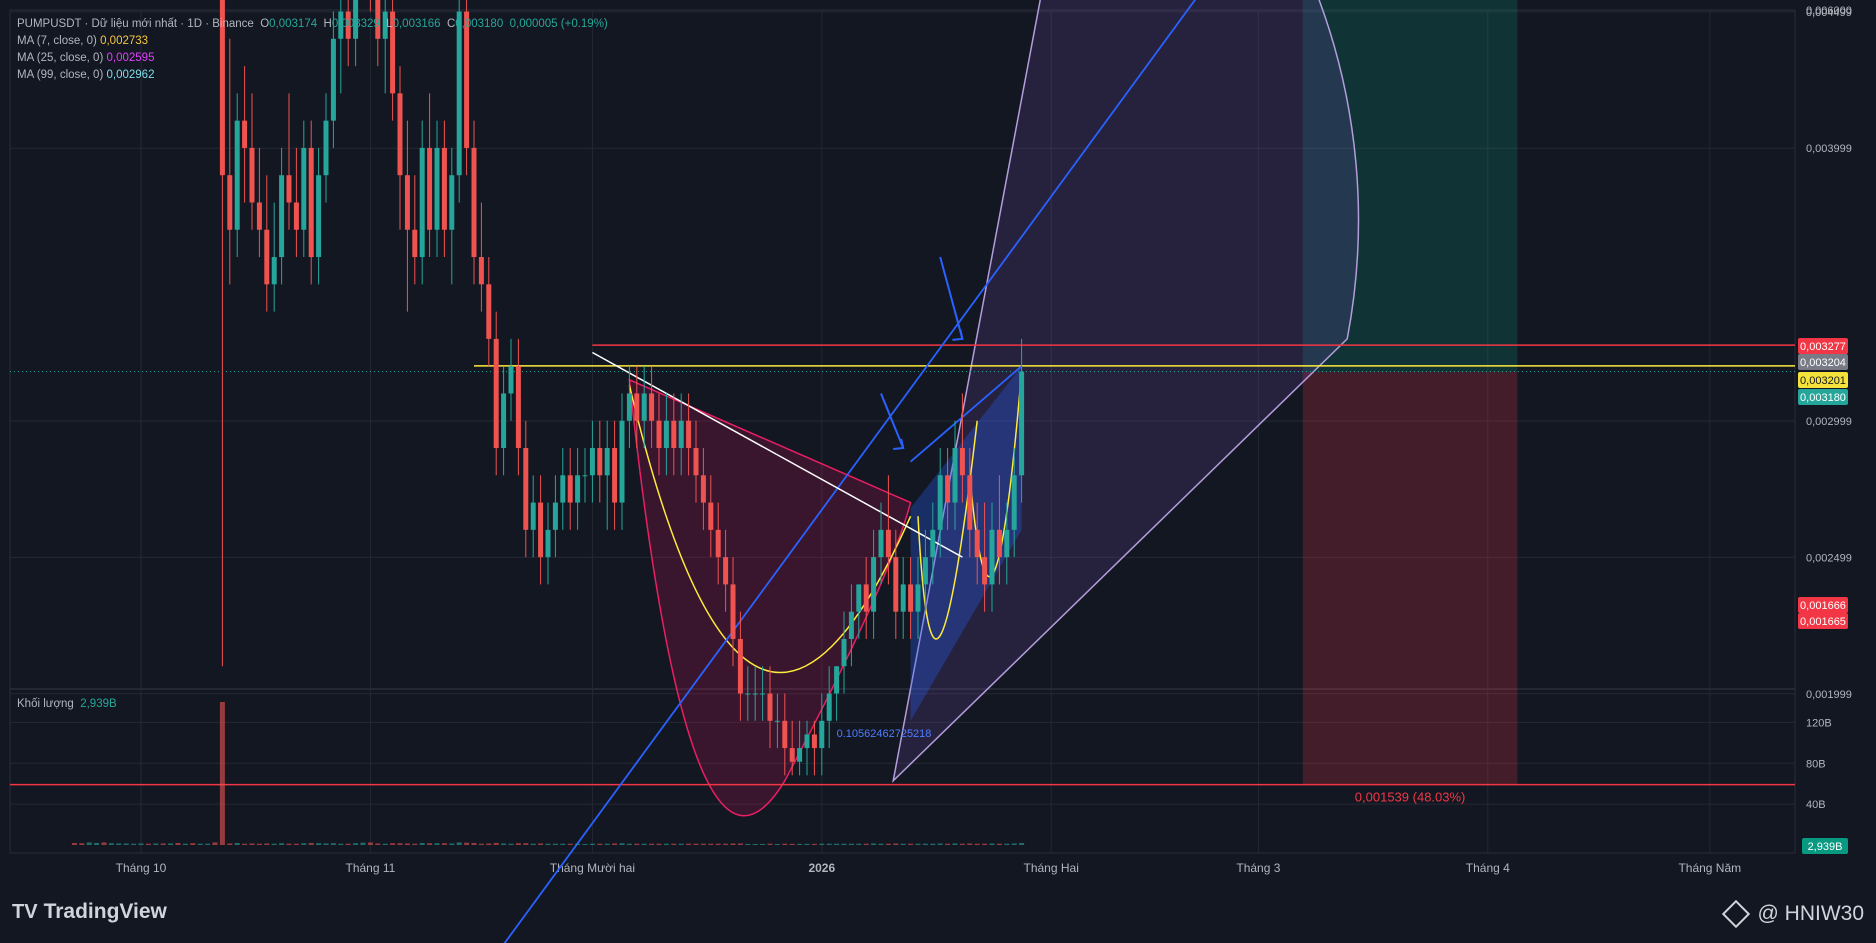 This screenshot has width=1876, height=943. Describe the element at coordinates (416, 24) in the screenshot. I see `low-value: 0,003166` at that location.